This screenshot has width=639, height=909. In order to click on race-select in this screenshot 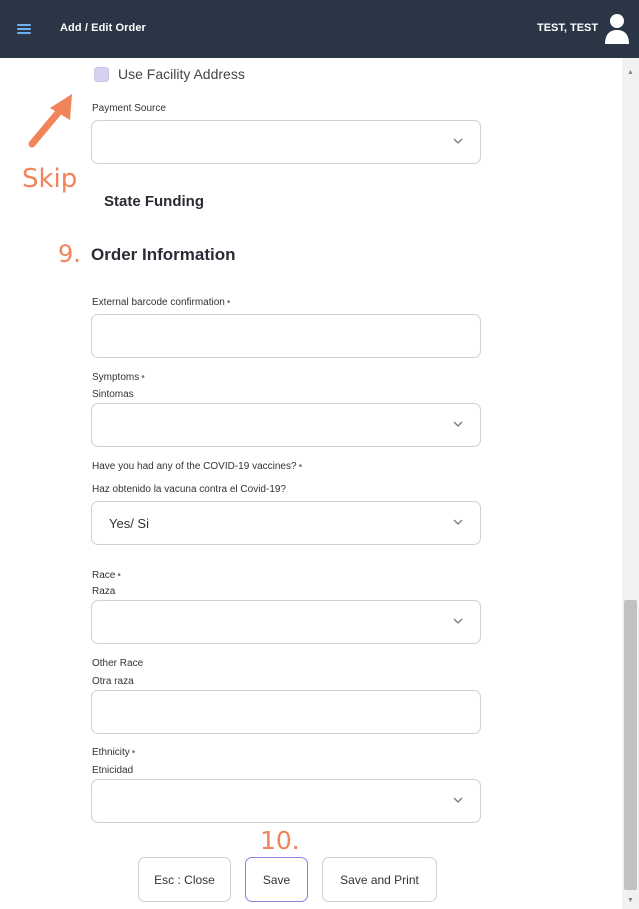, I will do `click(286, 622)`.